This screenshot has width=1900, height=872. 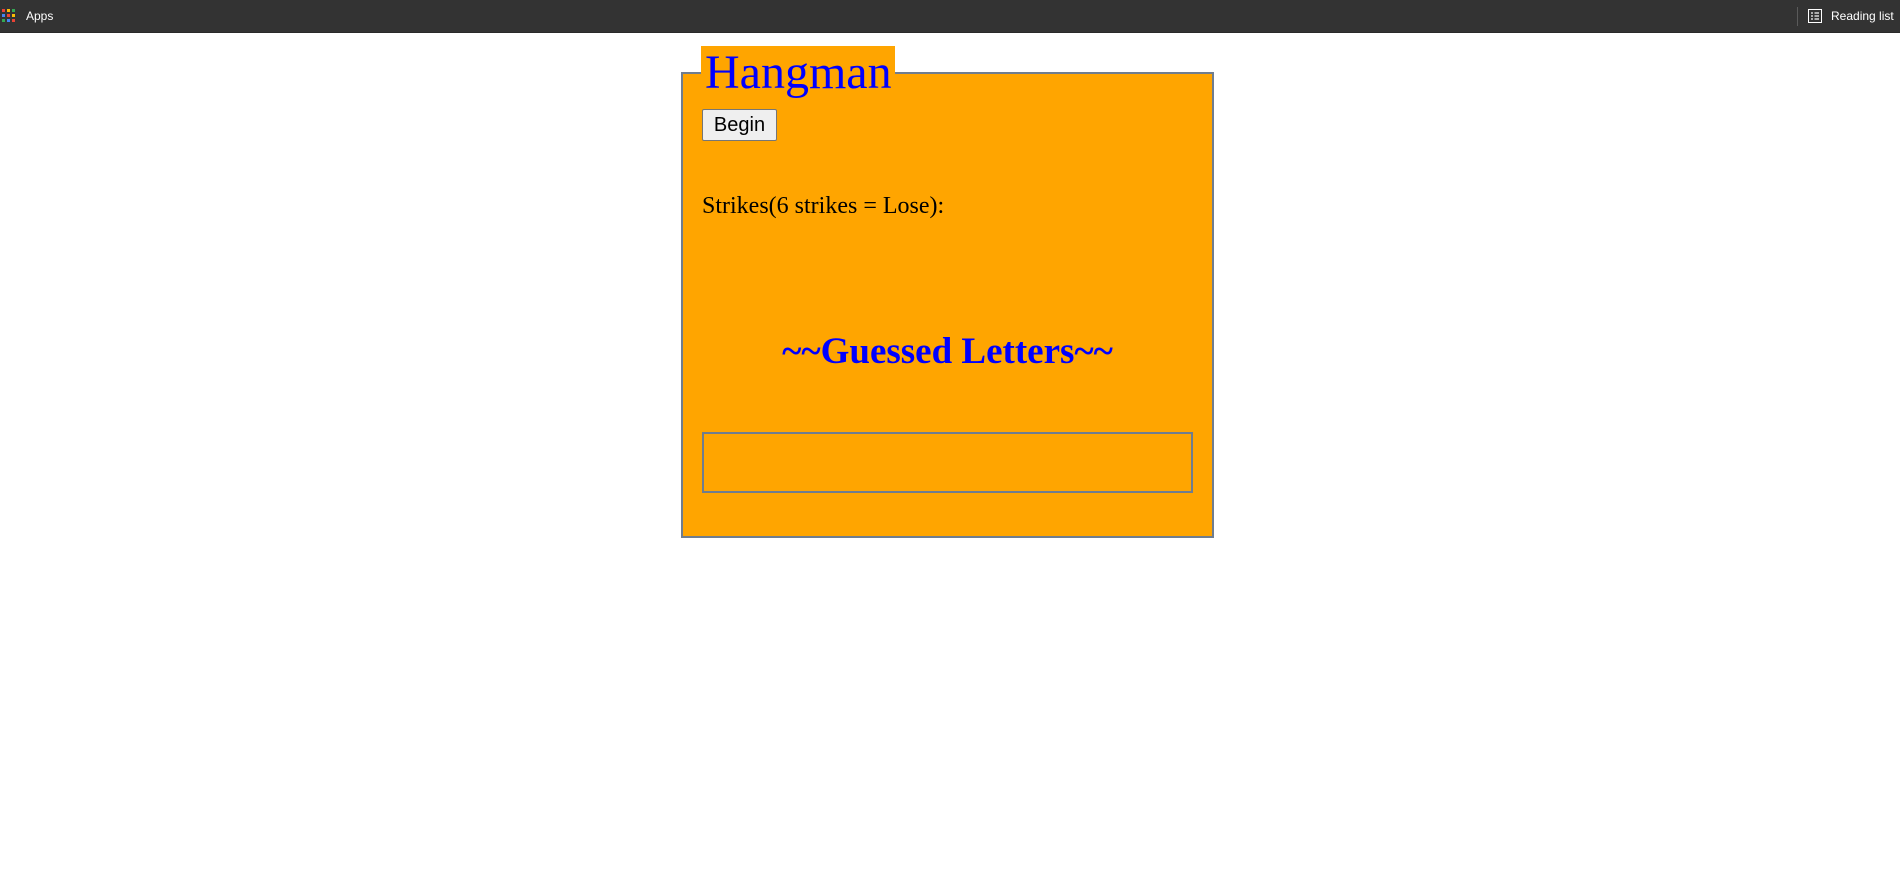 I want to click on strikes-label: Strikes(6 strikes = Lose):, so click(x=823, y=206).